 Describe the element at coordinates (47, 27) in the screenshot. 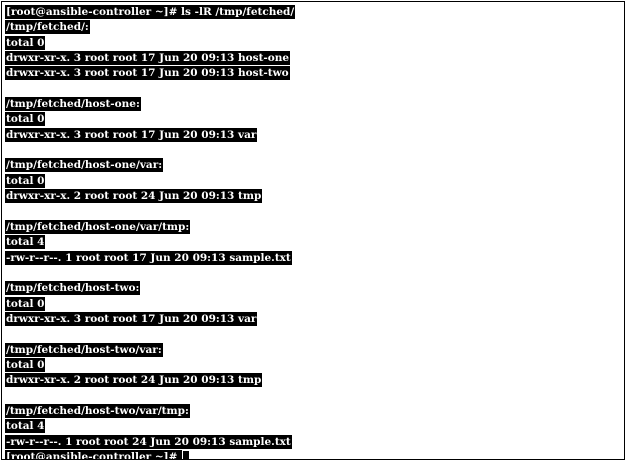

I see `output-text: /tmp/fetched/:` at that location.